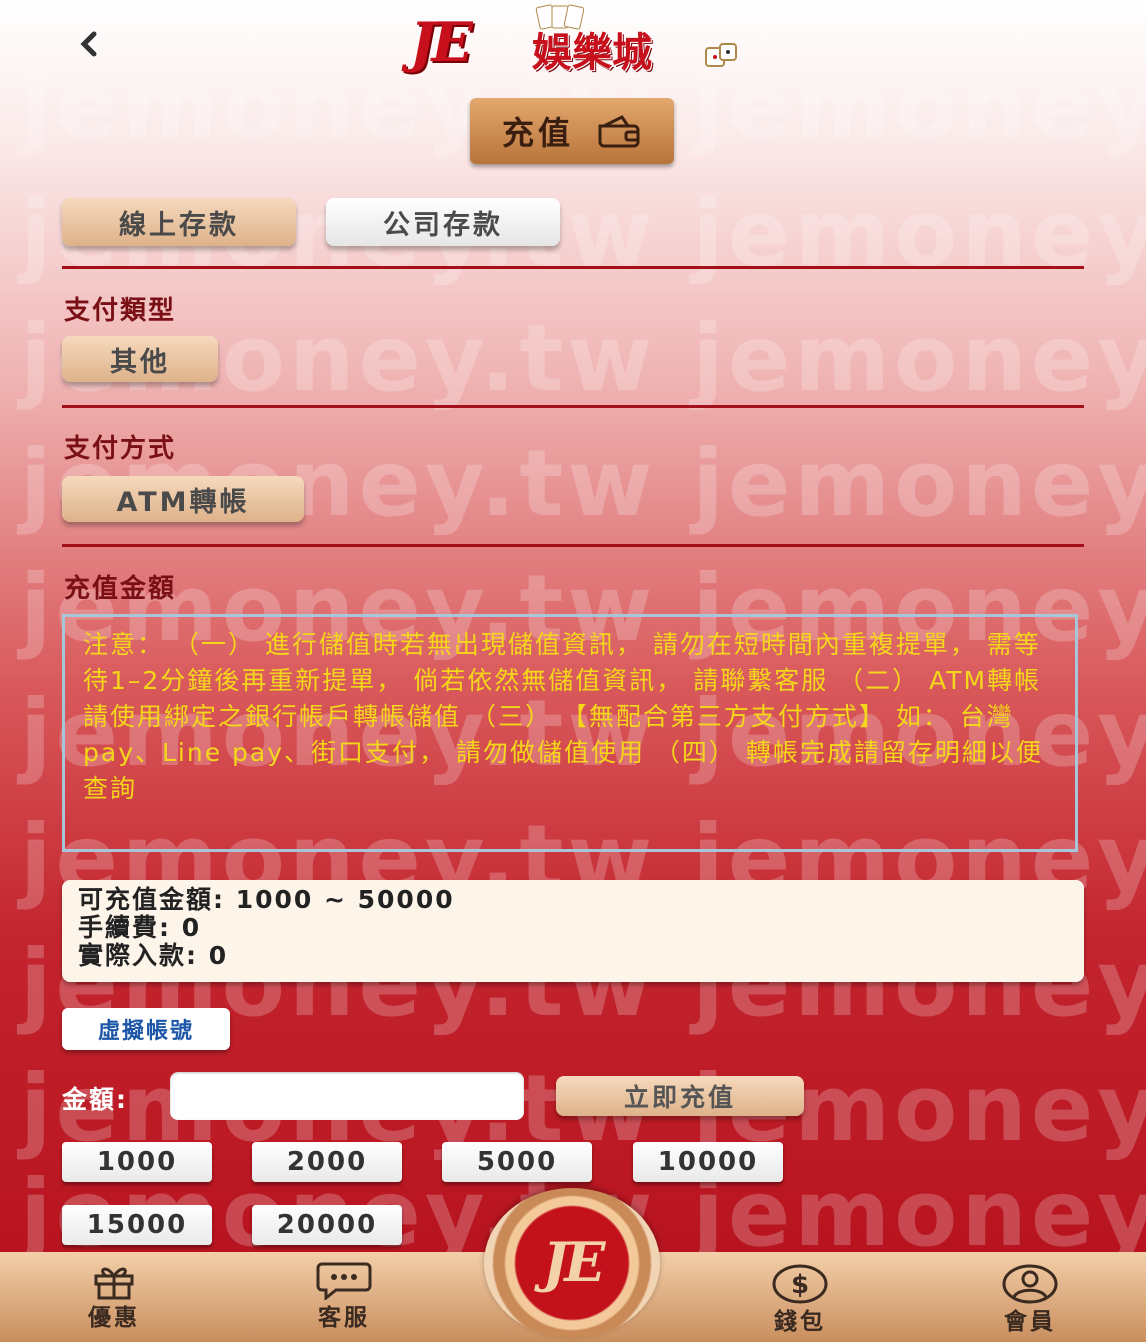  I want to click on user-icon, so click(1030, 1284).